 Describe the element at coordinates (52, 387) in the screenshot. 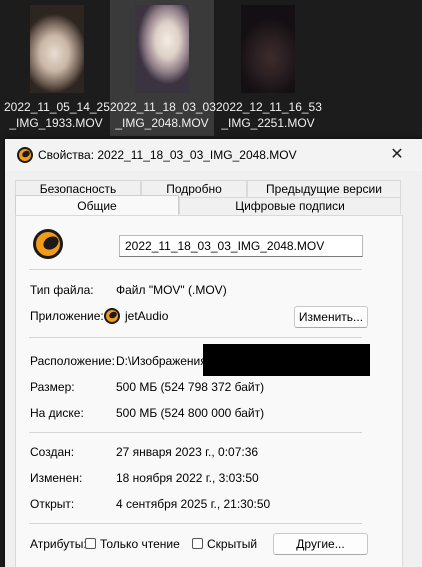

I see `size-label: Размер:` at that location.